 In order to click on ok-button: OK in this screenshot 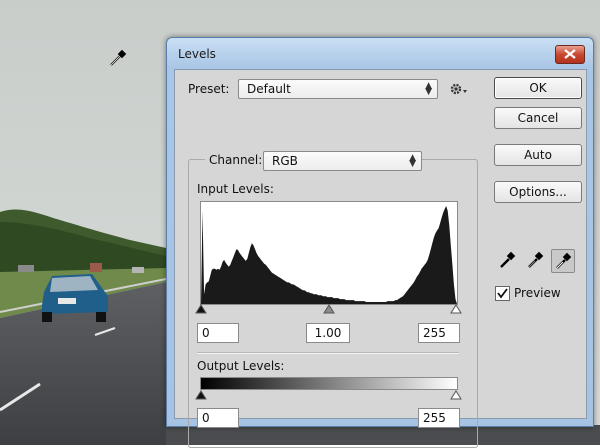, I will do `click(538, 88)`.